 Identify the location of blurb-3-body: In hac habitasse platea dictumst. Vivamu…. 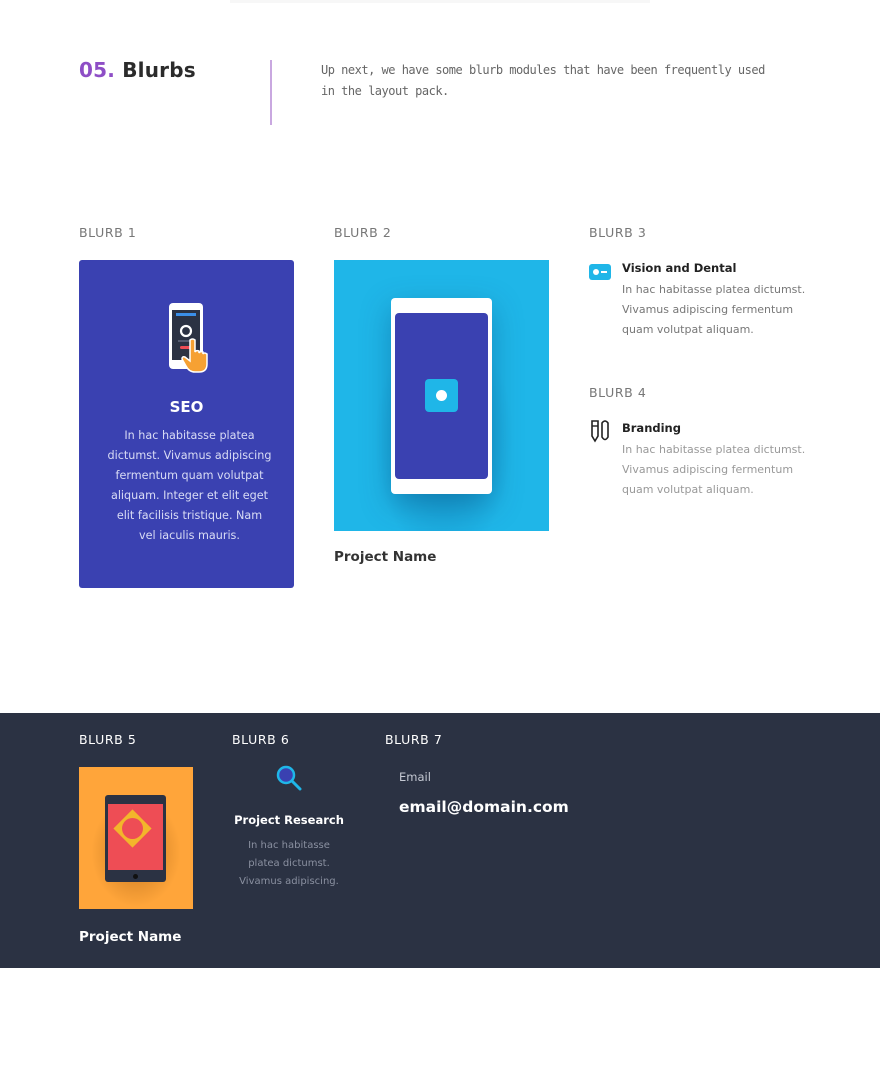
(714, 309).